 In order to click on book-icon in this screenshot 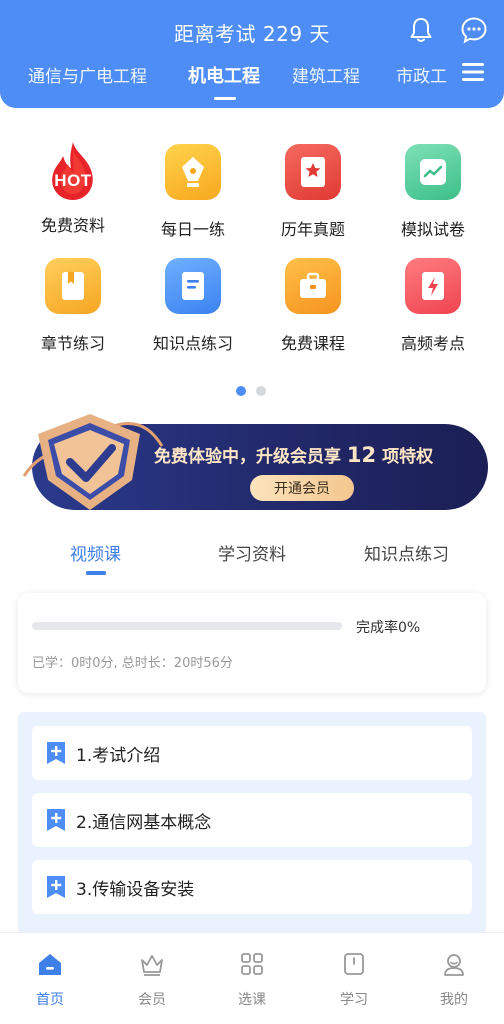, I will do `click(354, 964)`.